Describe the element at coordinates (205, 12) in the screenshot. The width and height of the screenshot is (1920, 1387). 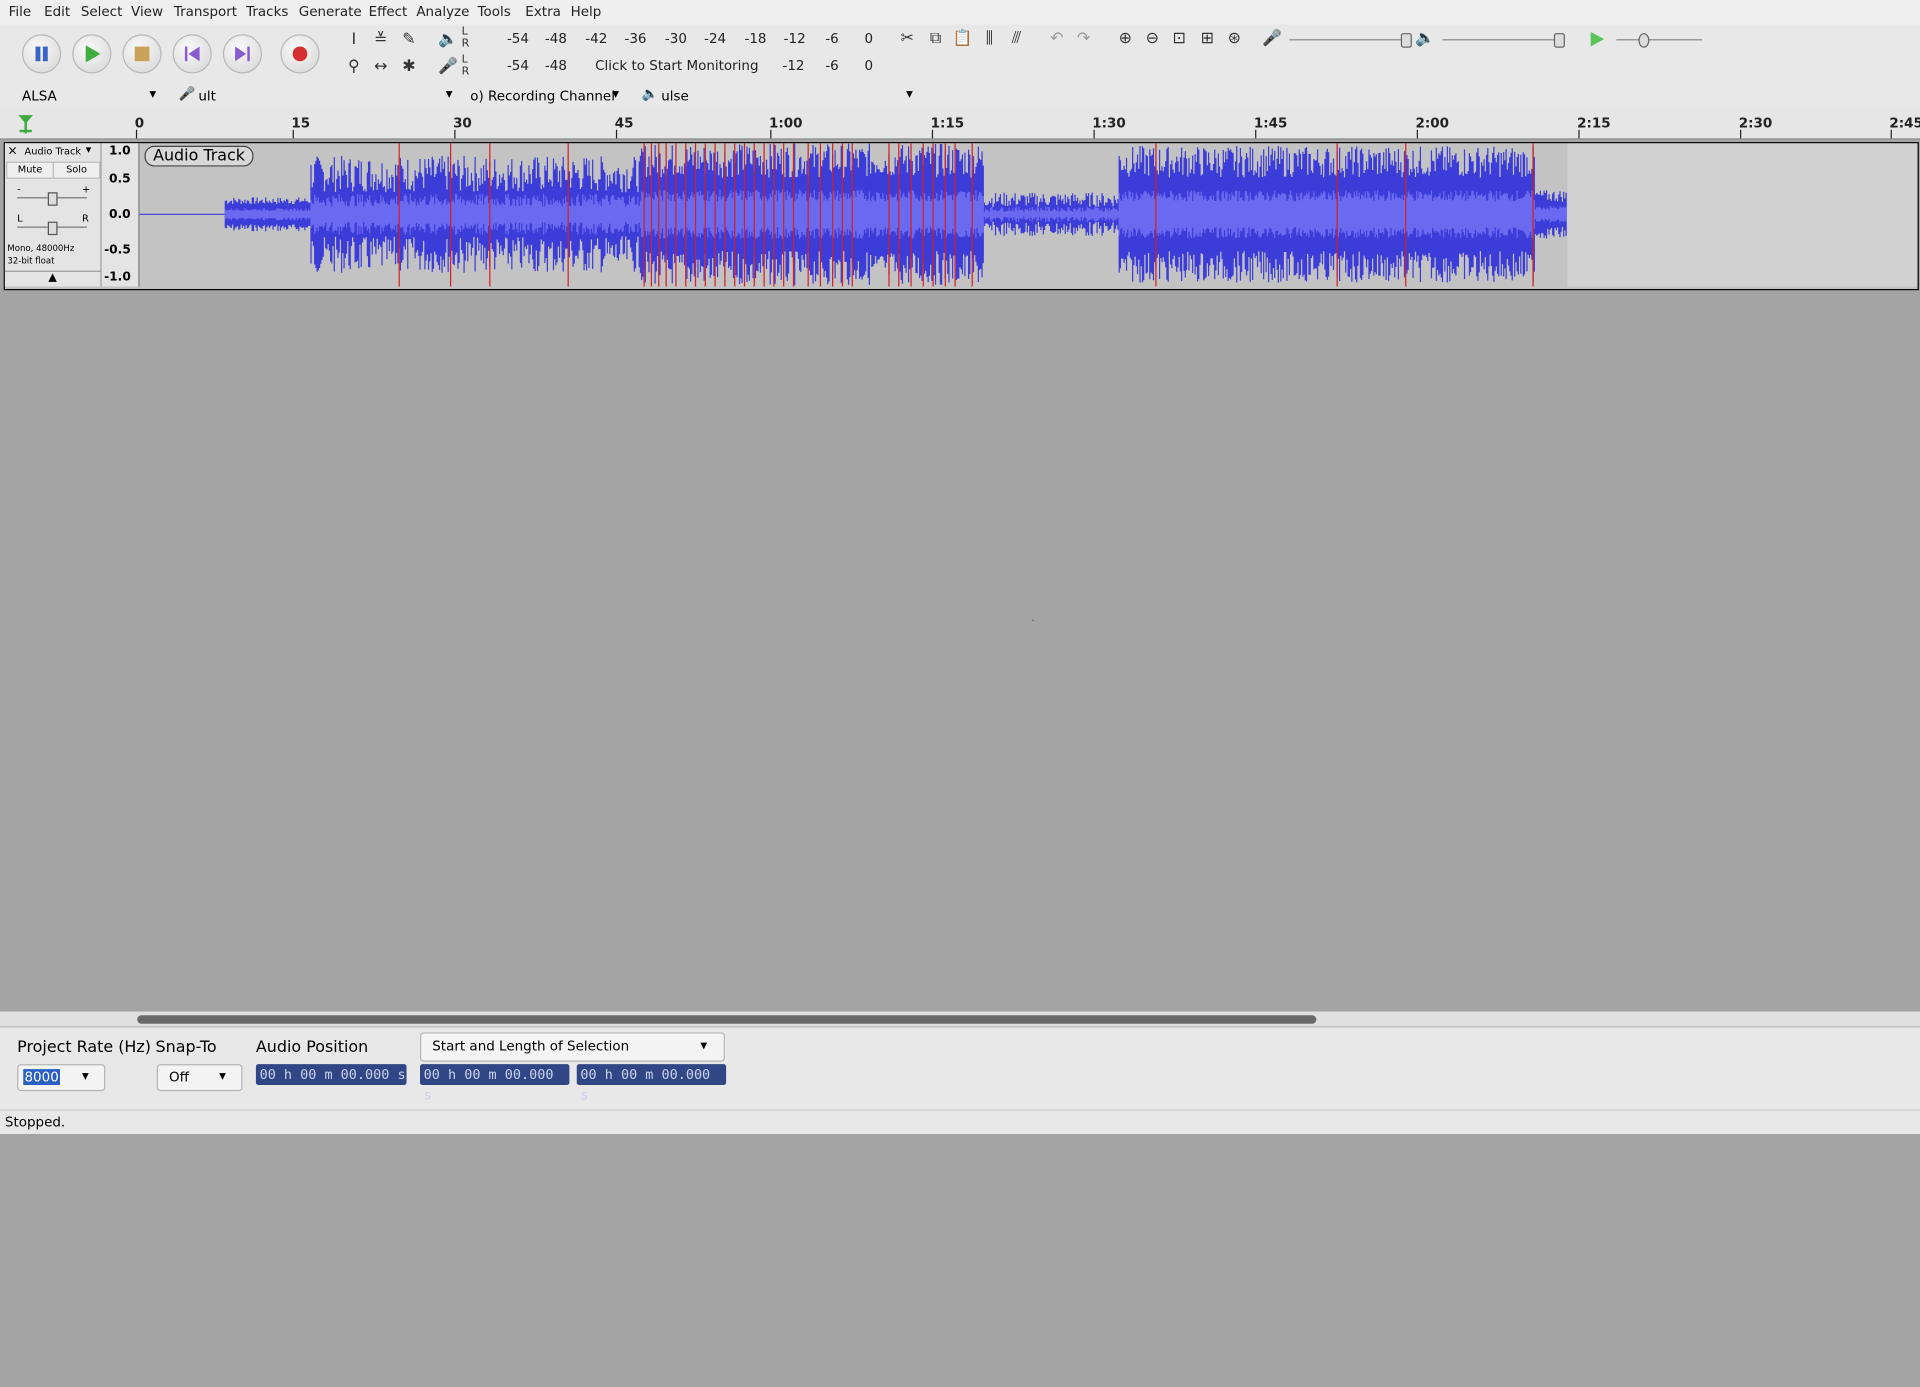
I see `menu-transport: Transport` at that location.